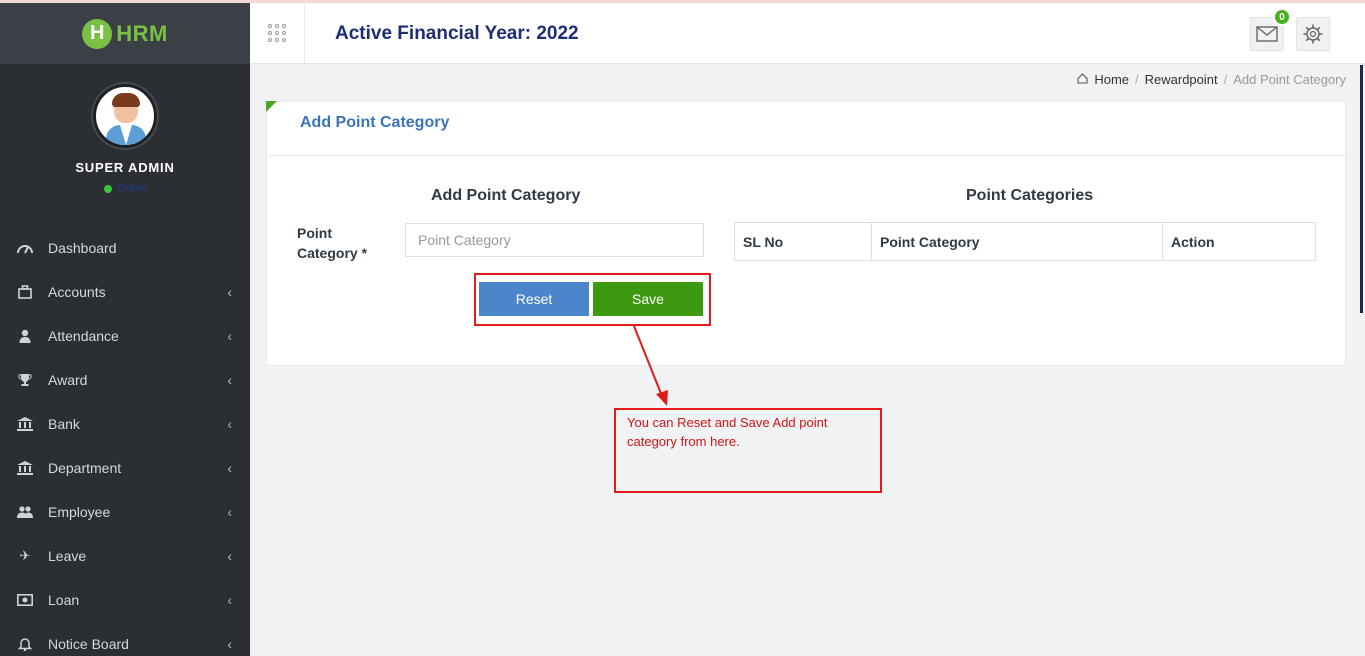  I want to click on avatar, so click(125, 116).